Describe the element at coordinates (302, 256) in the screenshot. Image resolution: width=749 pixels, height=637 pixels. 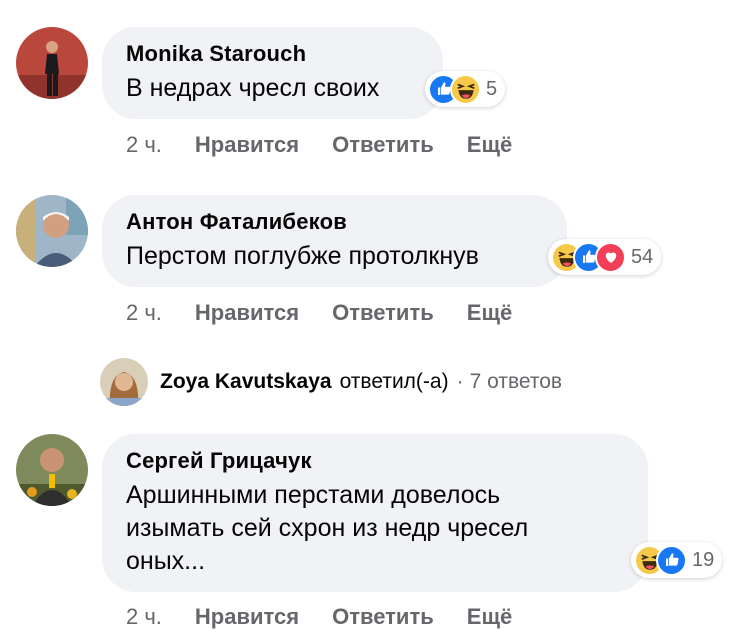
I see `comment-text: Перстом поглубже протолкнув` at that location.